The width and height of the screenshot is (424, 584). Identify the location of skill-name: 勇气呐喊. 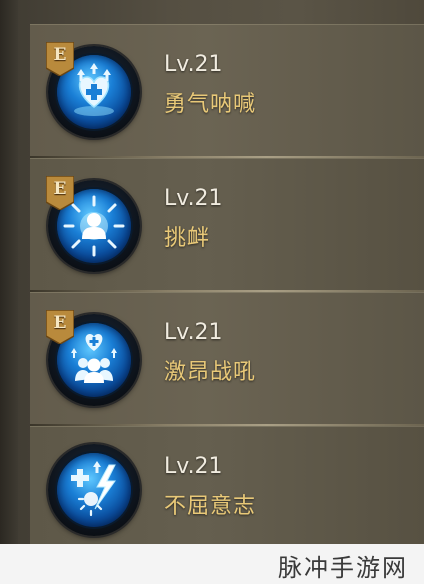
(210, 104).